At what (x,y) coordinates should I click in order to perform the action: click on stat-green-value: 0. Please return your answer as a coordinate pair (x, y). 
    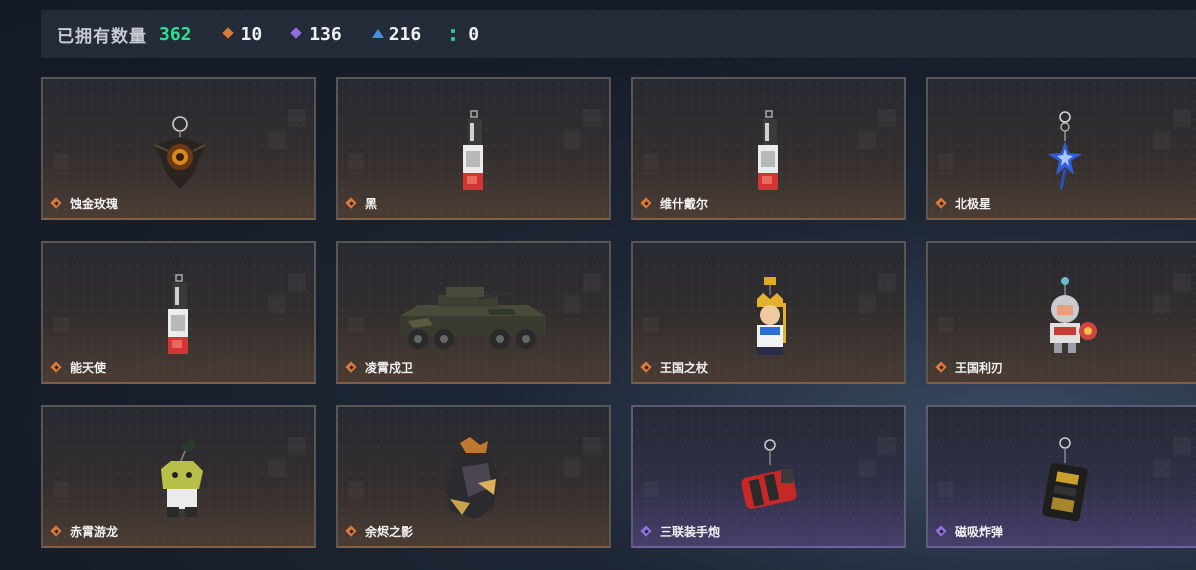
    Looking at the image, I should click on (474, 34).